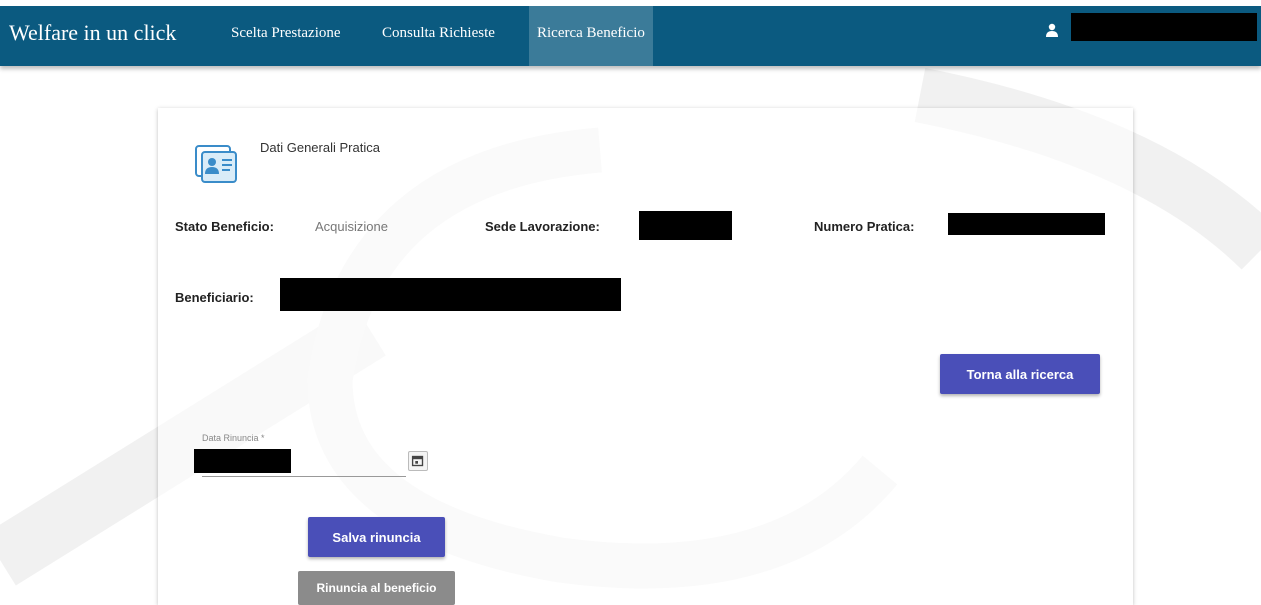 The width and height of the screenshot is (1261, 605). Describe the element at coordinates (304, 476) in the screenshot. I see `data-rinuncia-underline` at that location.